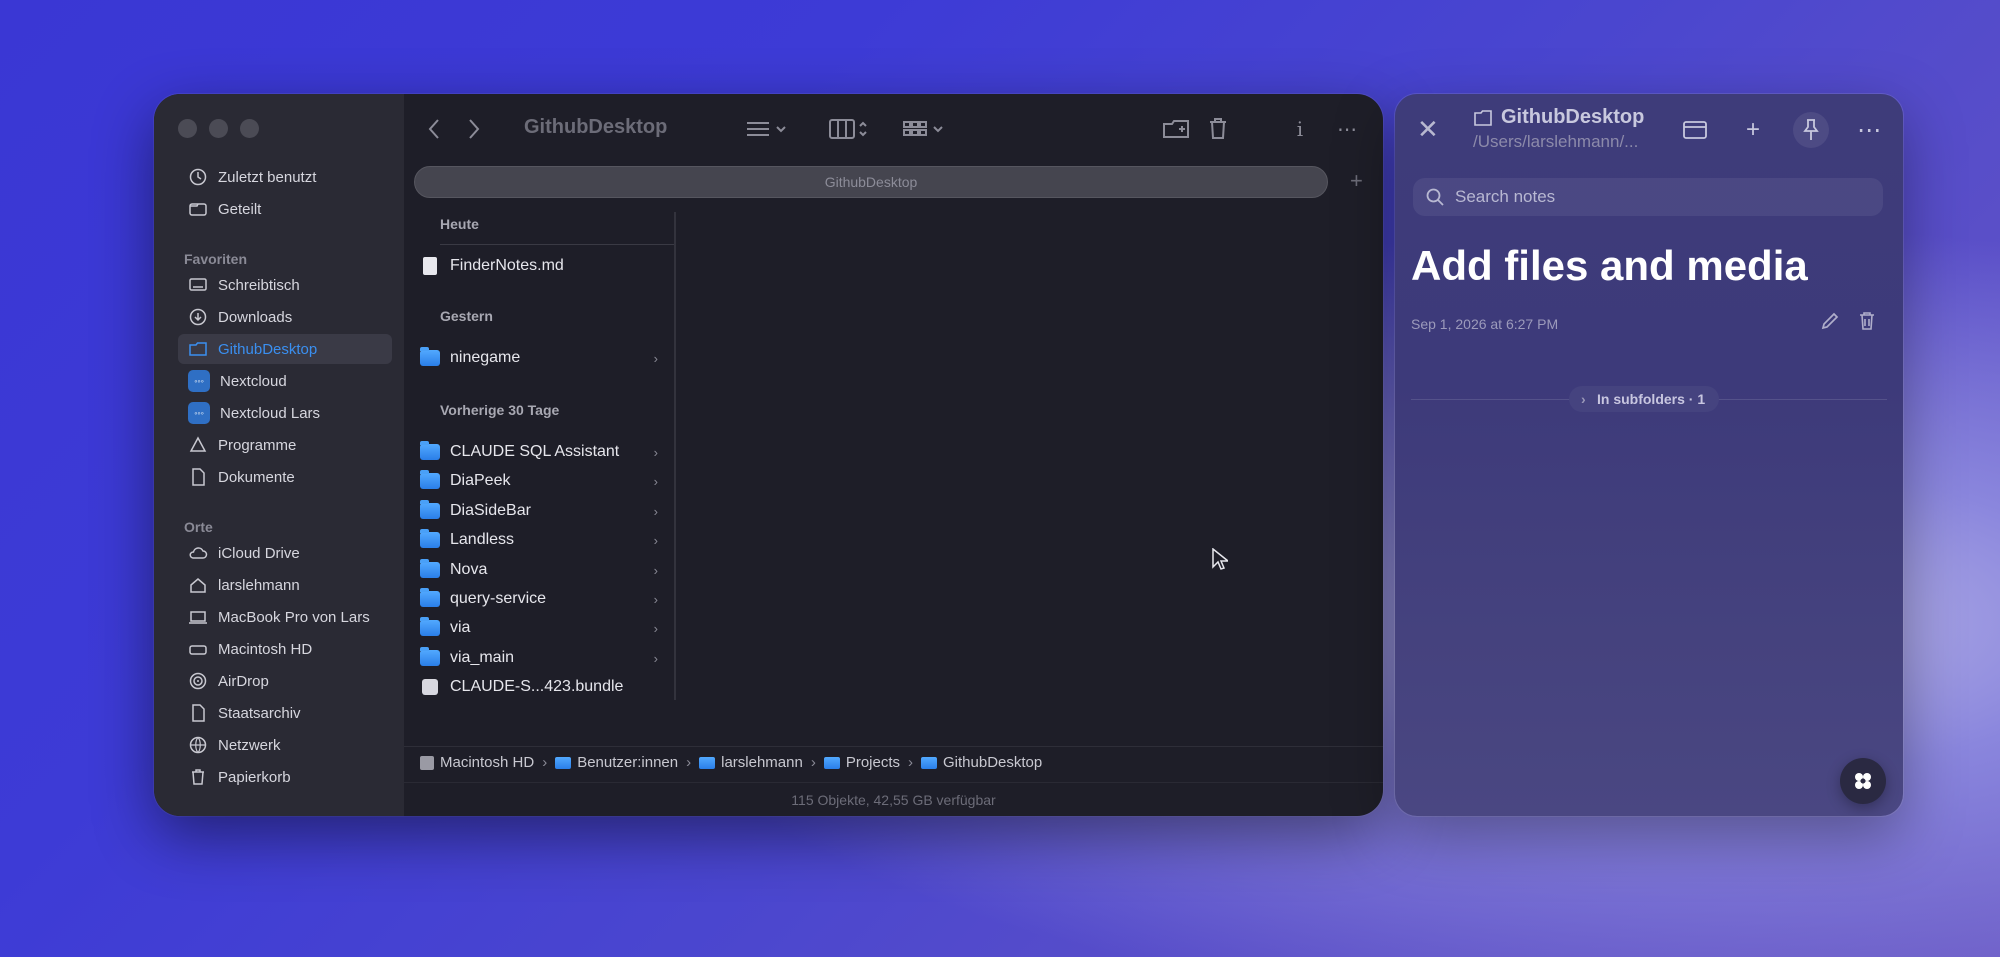 The image size is (2000, 957). Describe the element at coordinates (871, 182) in the screenshot. I see `path-tab: GithubDesktop` at that location.